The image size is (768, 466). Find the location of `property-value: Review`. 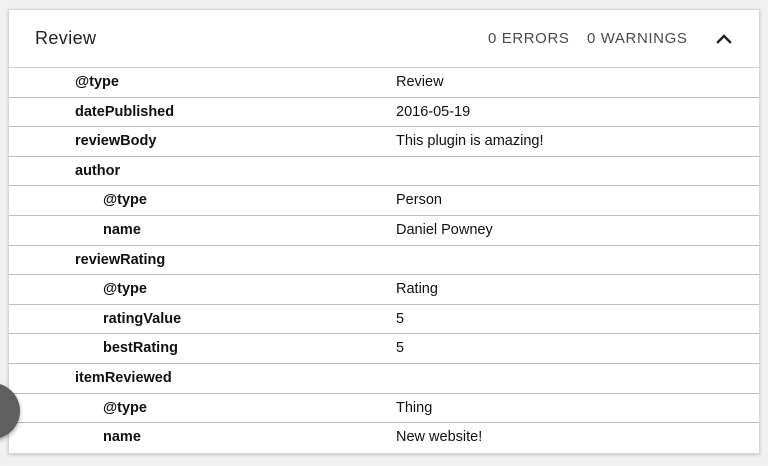

property-value: Review is located at coordinates (420, 82).